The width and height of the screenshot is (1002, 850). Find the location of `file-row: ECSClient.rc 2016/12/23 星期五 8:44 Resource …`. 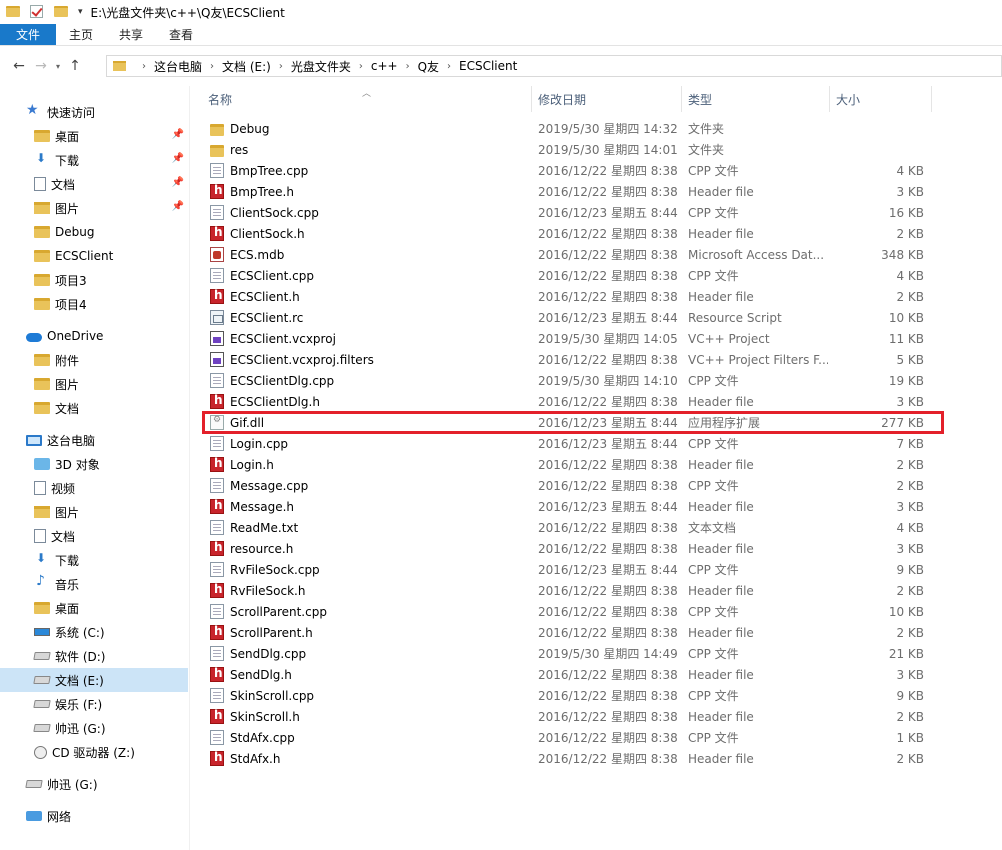

file-row: ECSClient.rc 2016/12/23 星期五 8:44 Resource … is located at coordinates (572, 317).